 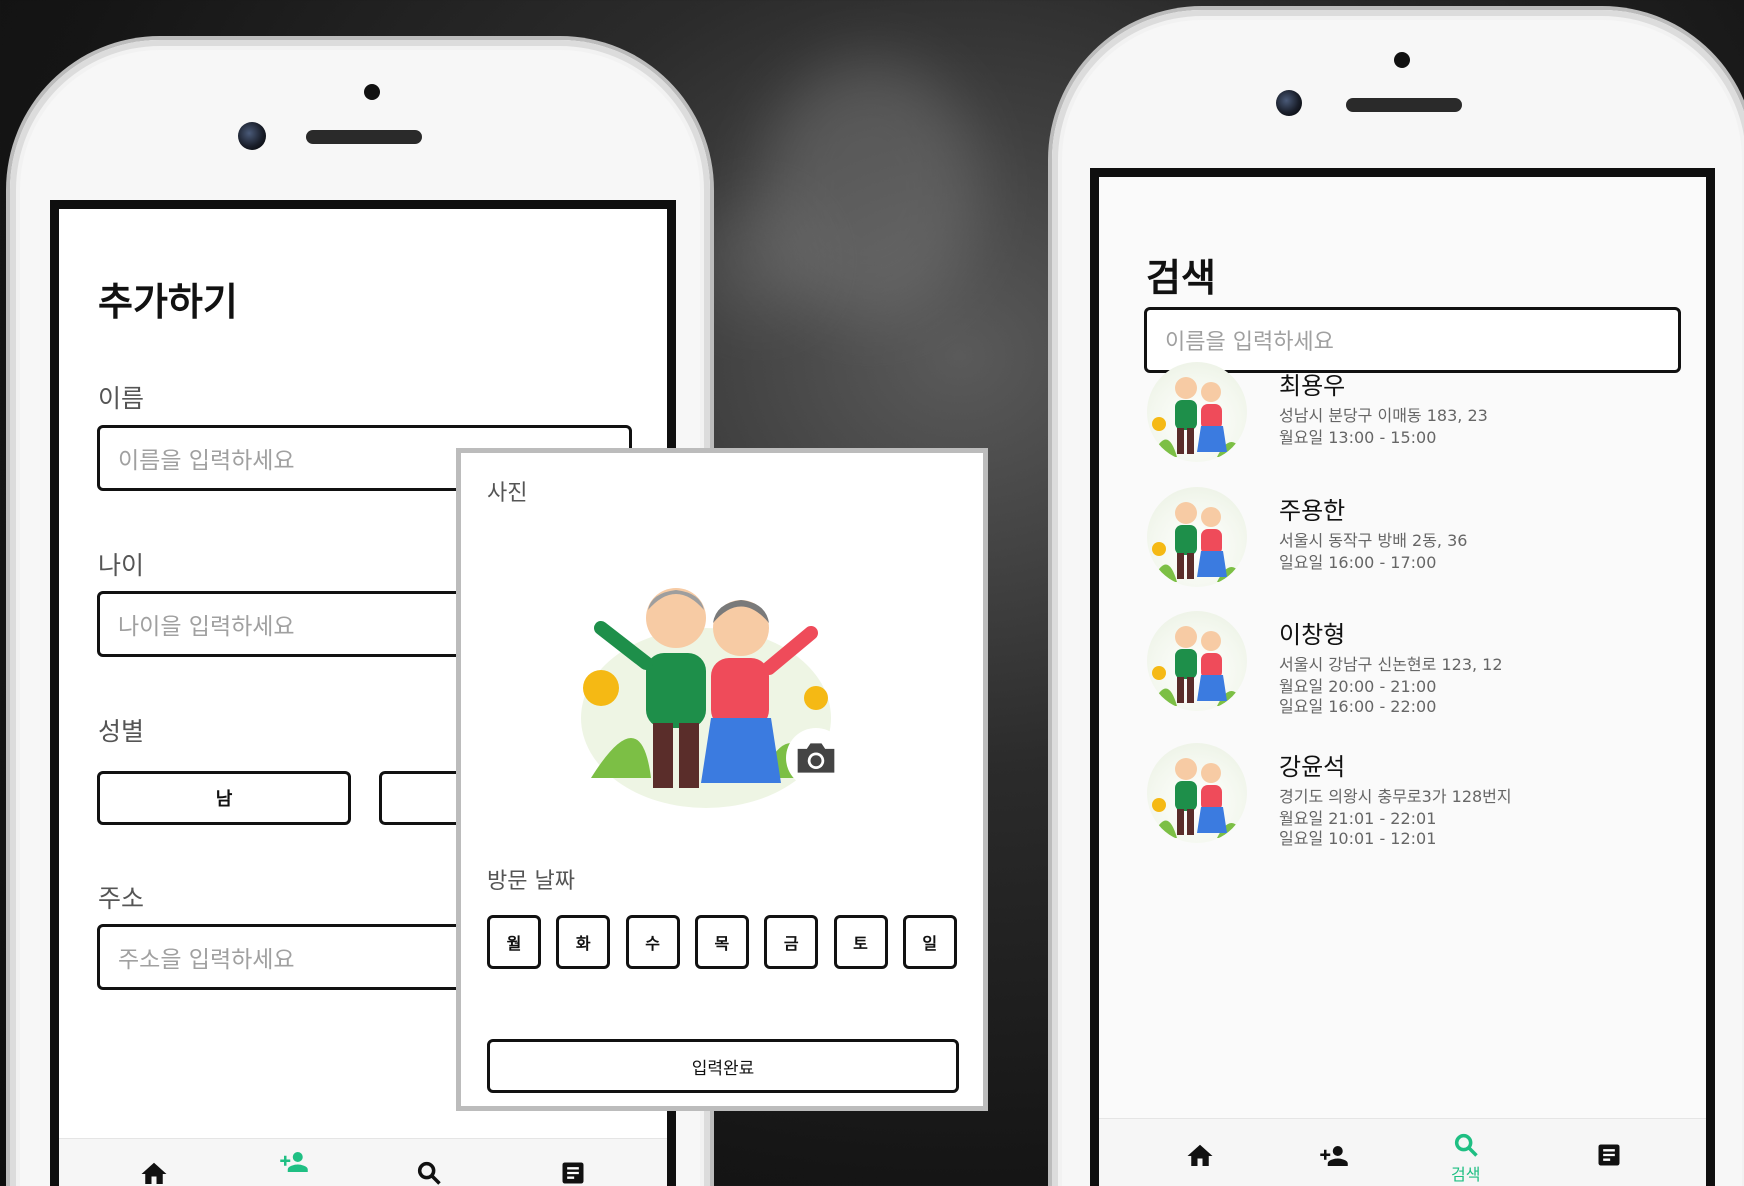 What do you see at coordinates (1383, 415) in the screenshot?
I see `result-address: 성남시 분당구 이매동 183, 23` at bounding box center [1383, 415].